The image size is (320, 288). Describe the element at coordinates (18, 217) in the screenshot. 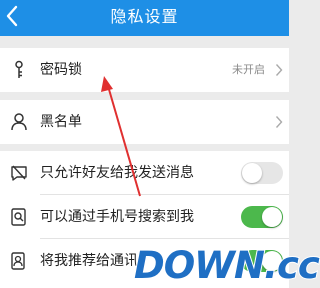

I see `phone-search-icon` at that location.